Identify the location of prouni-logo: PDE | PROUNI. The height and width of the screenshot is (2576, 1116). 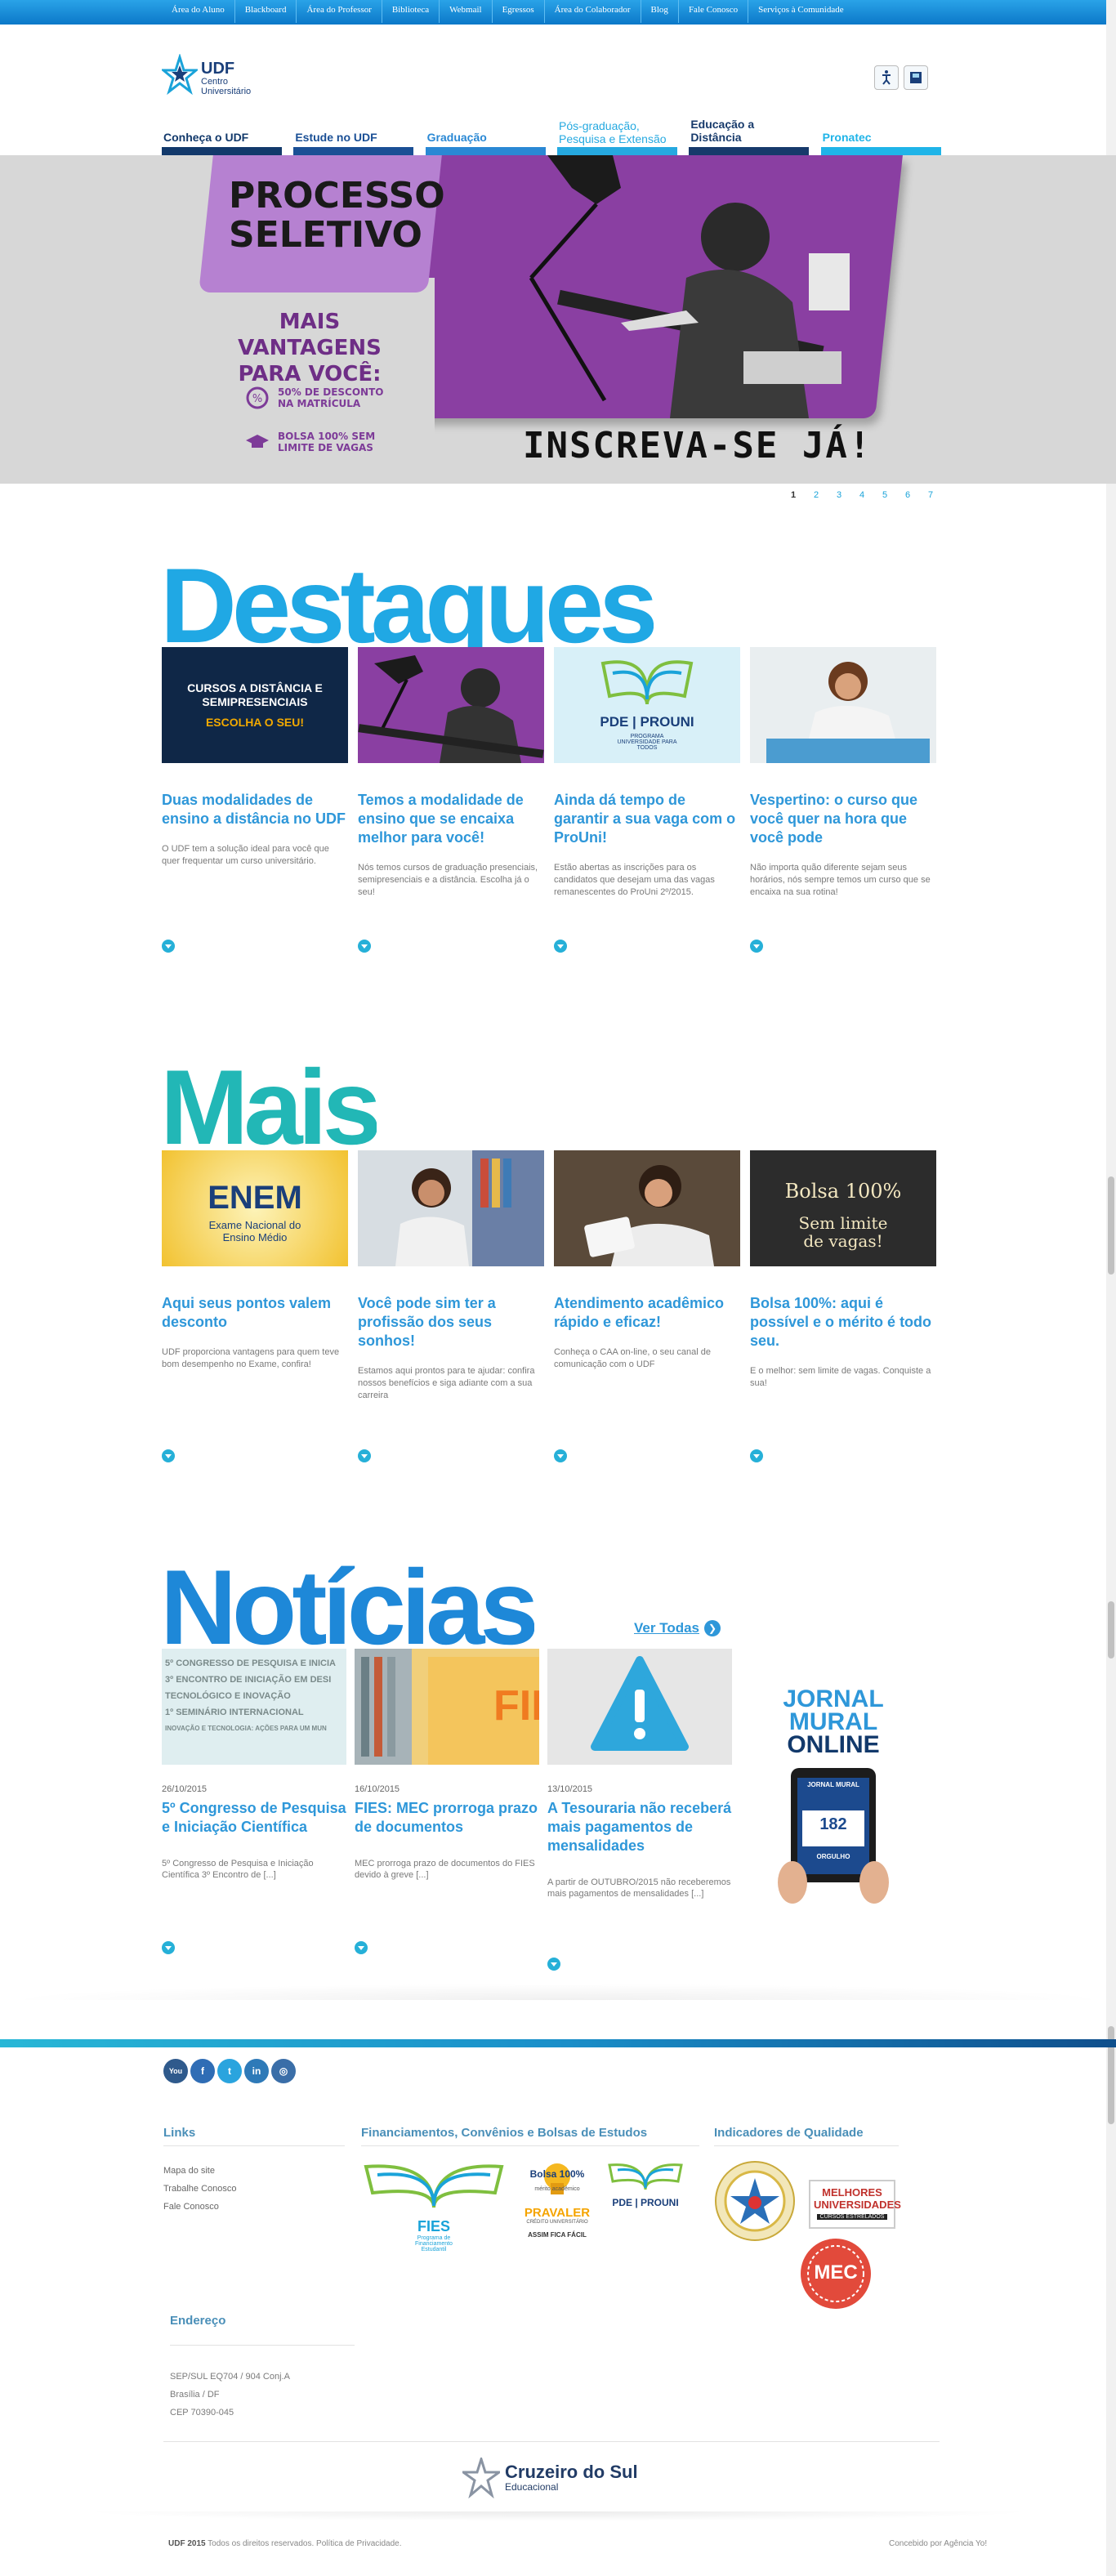
(645, 2187).